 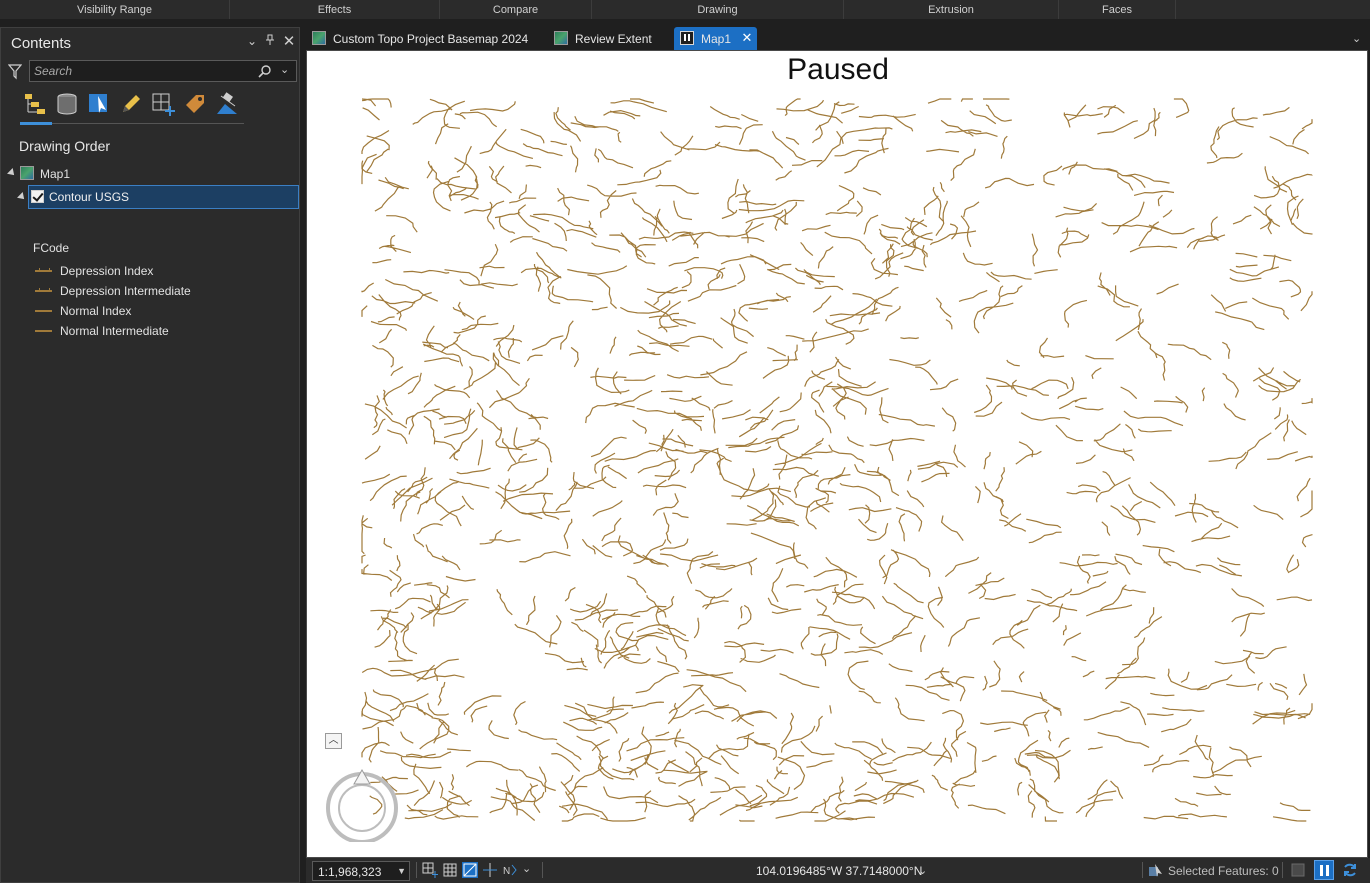 What do you see at coordinates (55, 174) in the screenshot?
I see `map-name: Map1` at bounding box center [55, 174].